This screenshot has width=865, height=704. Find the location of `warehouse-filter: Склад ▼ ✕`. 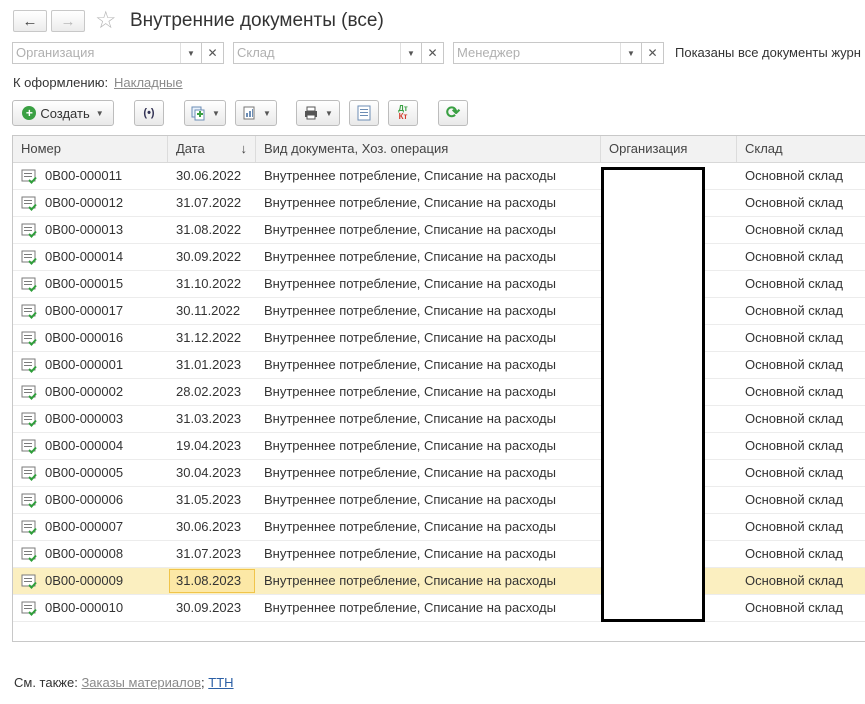

warehouse-filter: Склад ▼ ✕ is located at coordinates (338, 53).